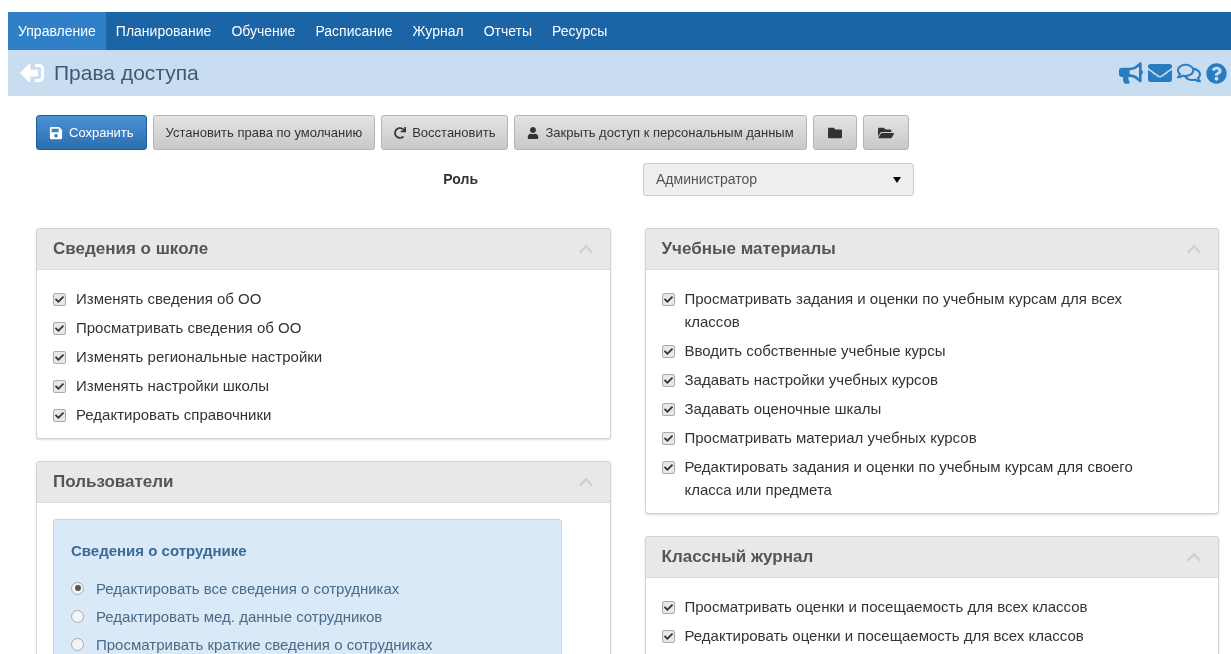  Describe the element at coordinates (909, 478) in the screenshot. I see `checkbox-label: Редактировать задания и оценки по учебным курсам для своего класса или предмета` at that location.